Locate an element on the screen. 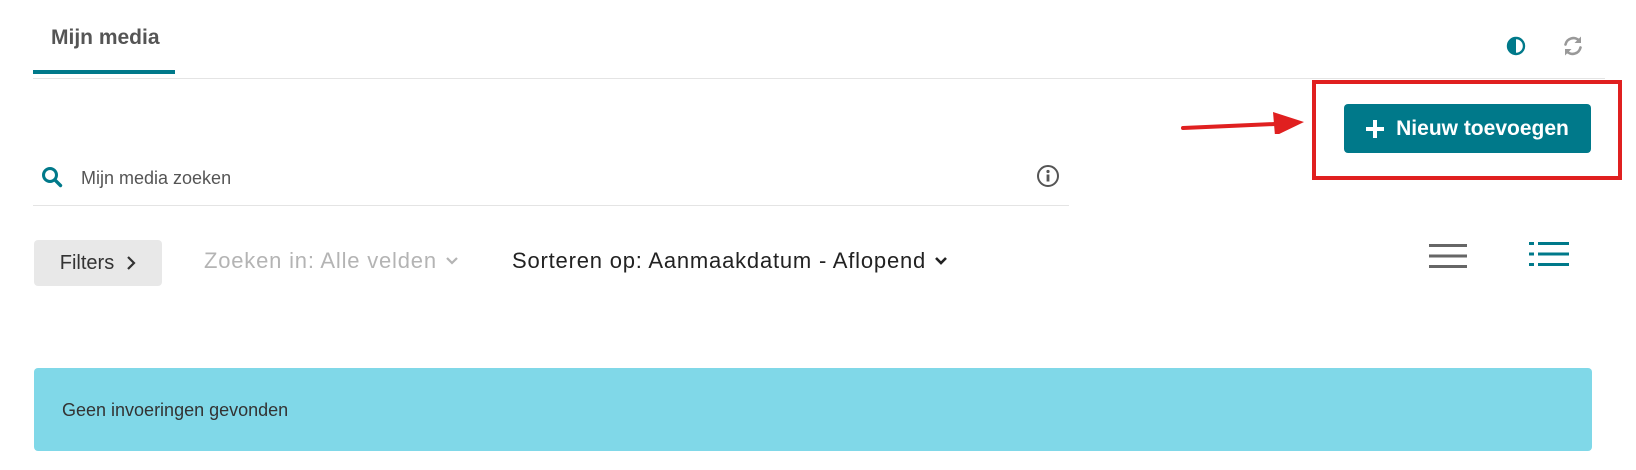 Image resolution: width=1636 pixels, height=470 pixels. info-icon is located at coordinates (1048, 176).